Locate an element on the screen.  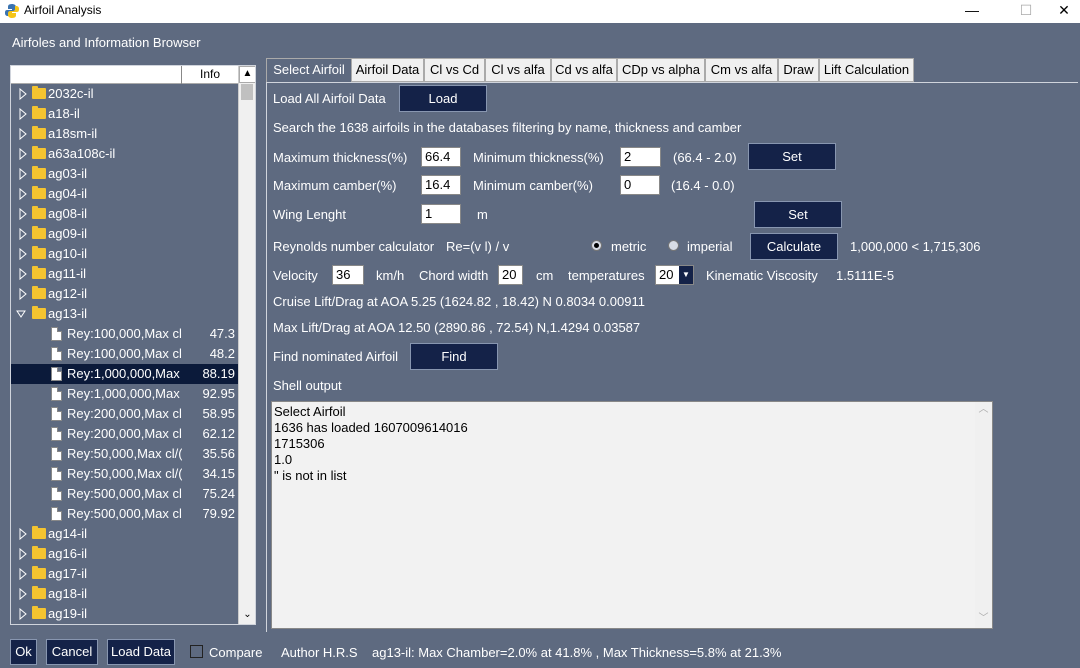
chevron-down-icon is located at coordinates (21, 314).